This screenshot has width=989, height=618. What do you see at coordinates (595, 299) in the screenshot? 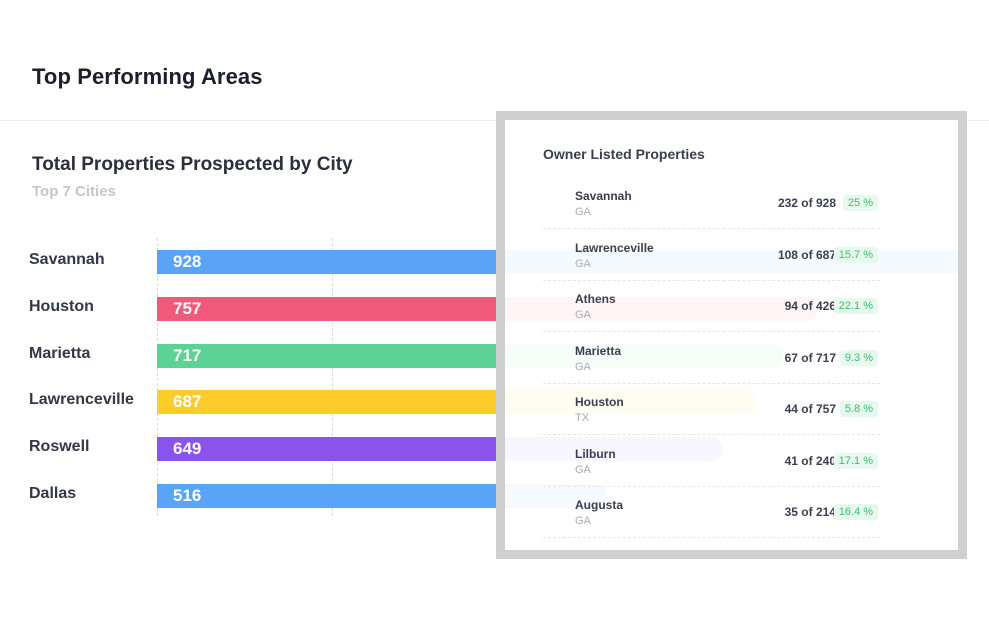
I see `row-city: Athens` at bounding box center [595, 299].